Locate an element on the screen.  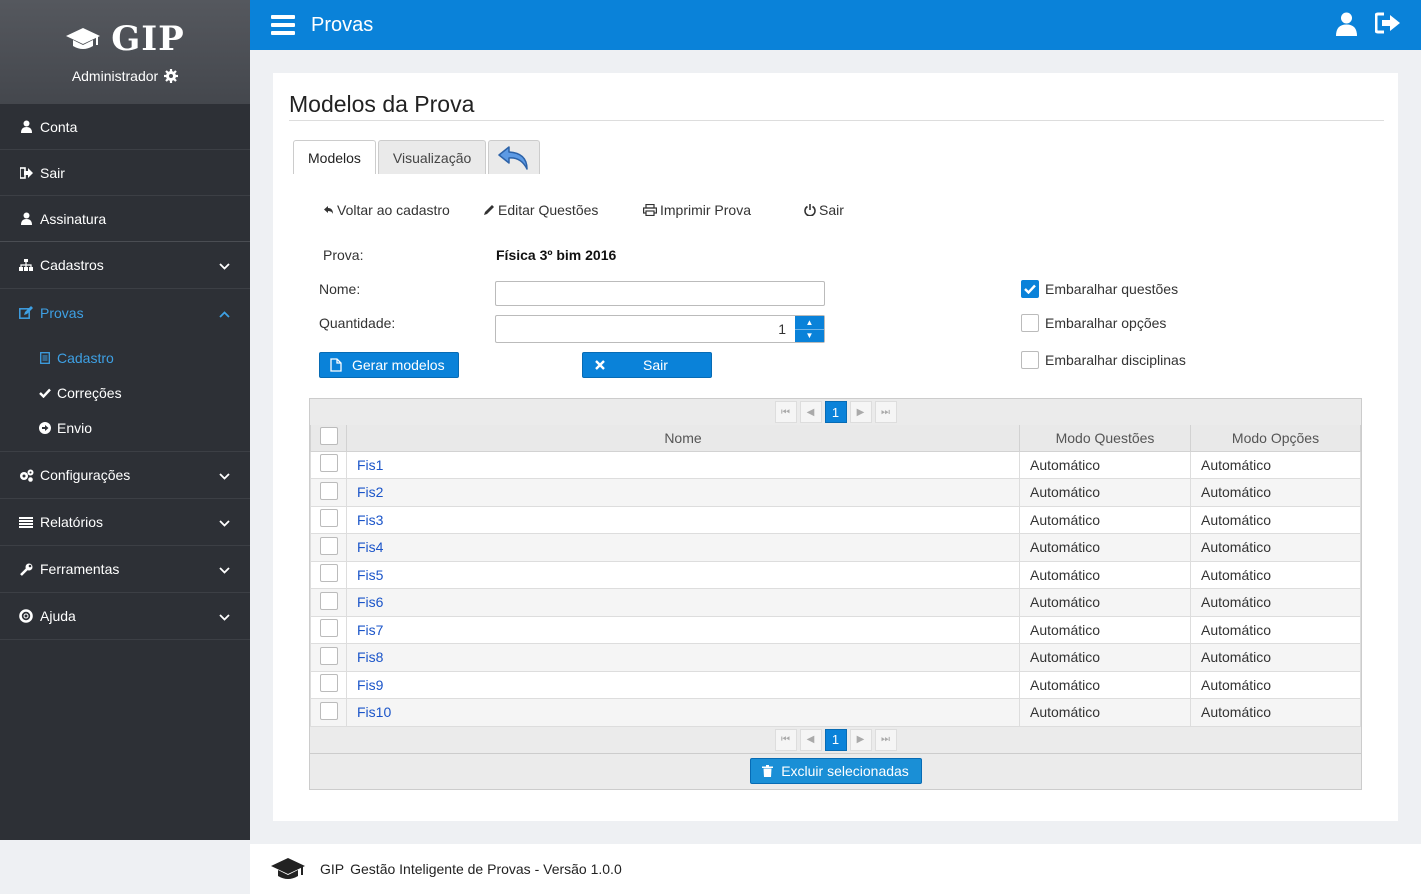
sidebar-item-relatorios: Relatórios is located at coordinates (125, 522).